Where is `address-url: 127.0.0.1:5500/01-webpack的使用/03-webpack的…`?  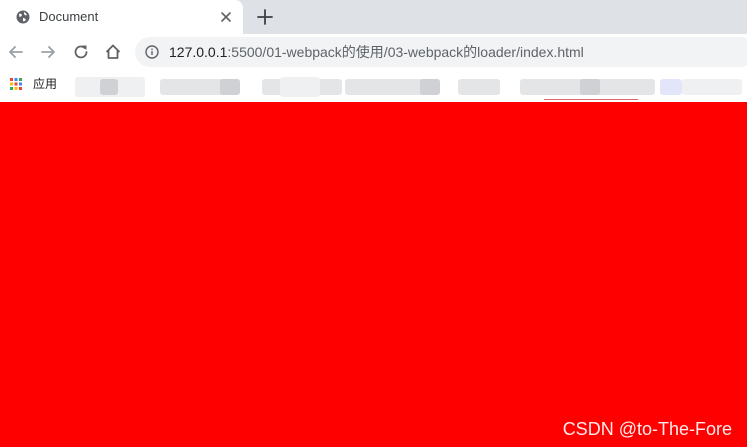 address-url: 127.0.0.1:5500/01-webpack的使用/03-webpack的… is located at coordinates (376, 52).